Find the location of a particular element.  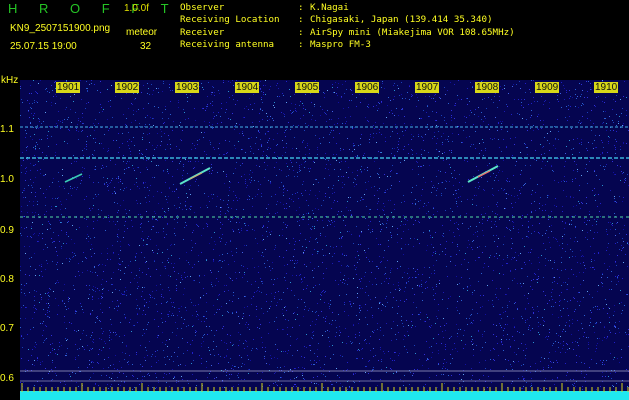

file-name: KN9_2507151900.png is located at coordinates (60, 28).